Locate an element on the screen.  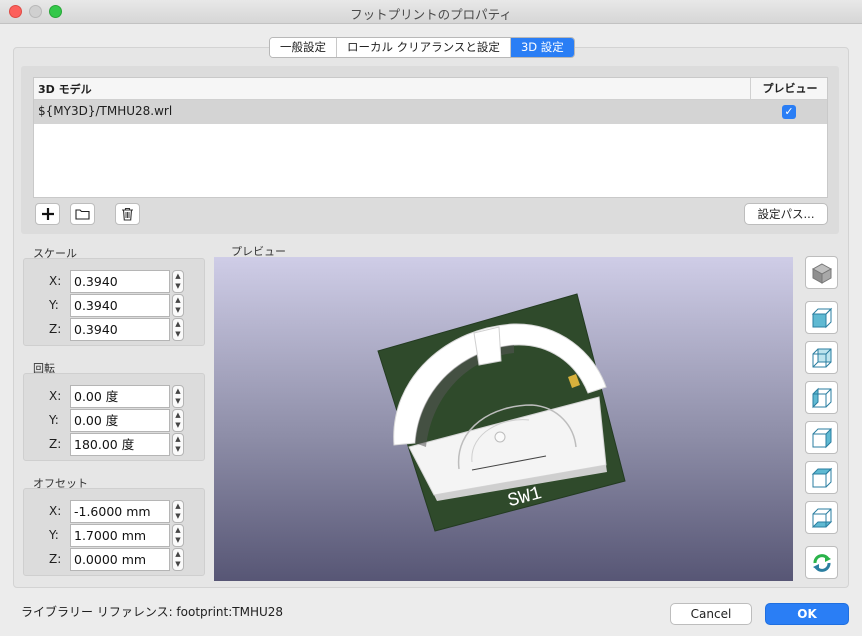
table-row: ${MY3D}/TMHU28.wrl ✓ is located at coordinates (430, 112).